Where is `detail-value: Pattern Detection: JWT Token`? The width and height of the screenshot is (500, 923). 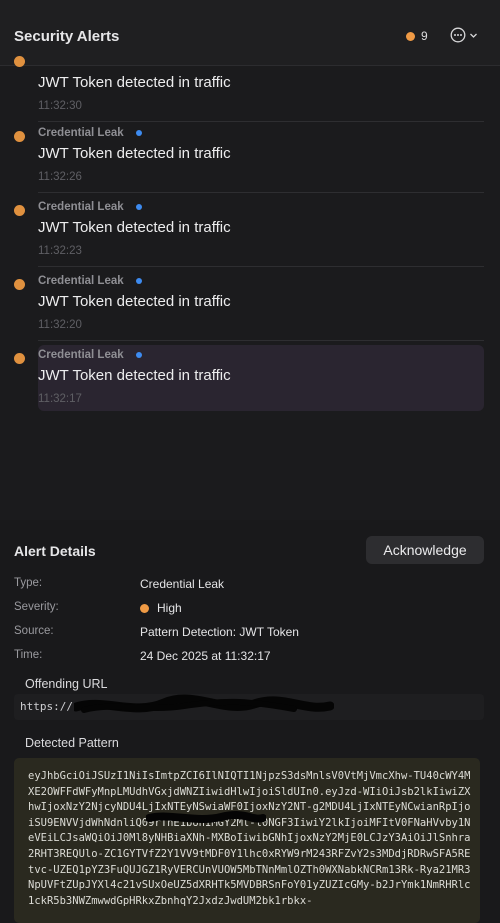 detail-value: Pattern Detection: JWT Token is located at coordinates (219, 632).